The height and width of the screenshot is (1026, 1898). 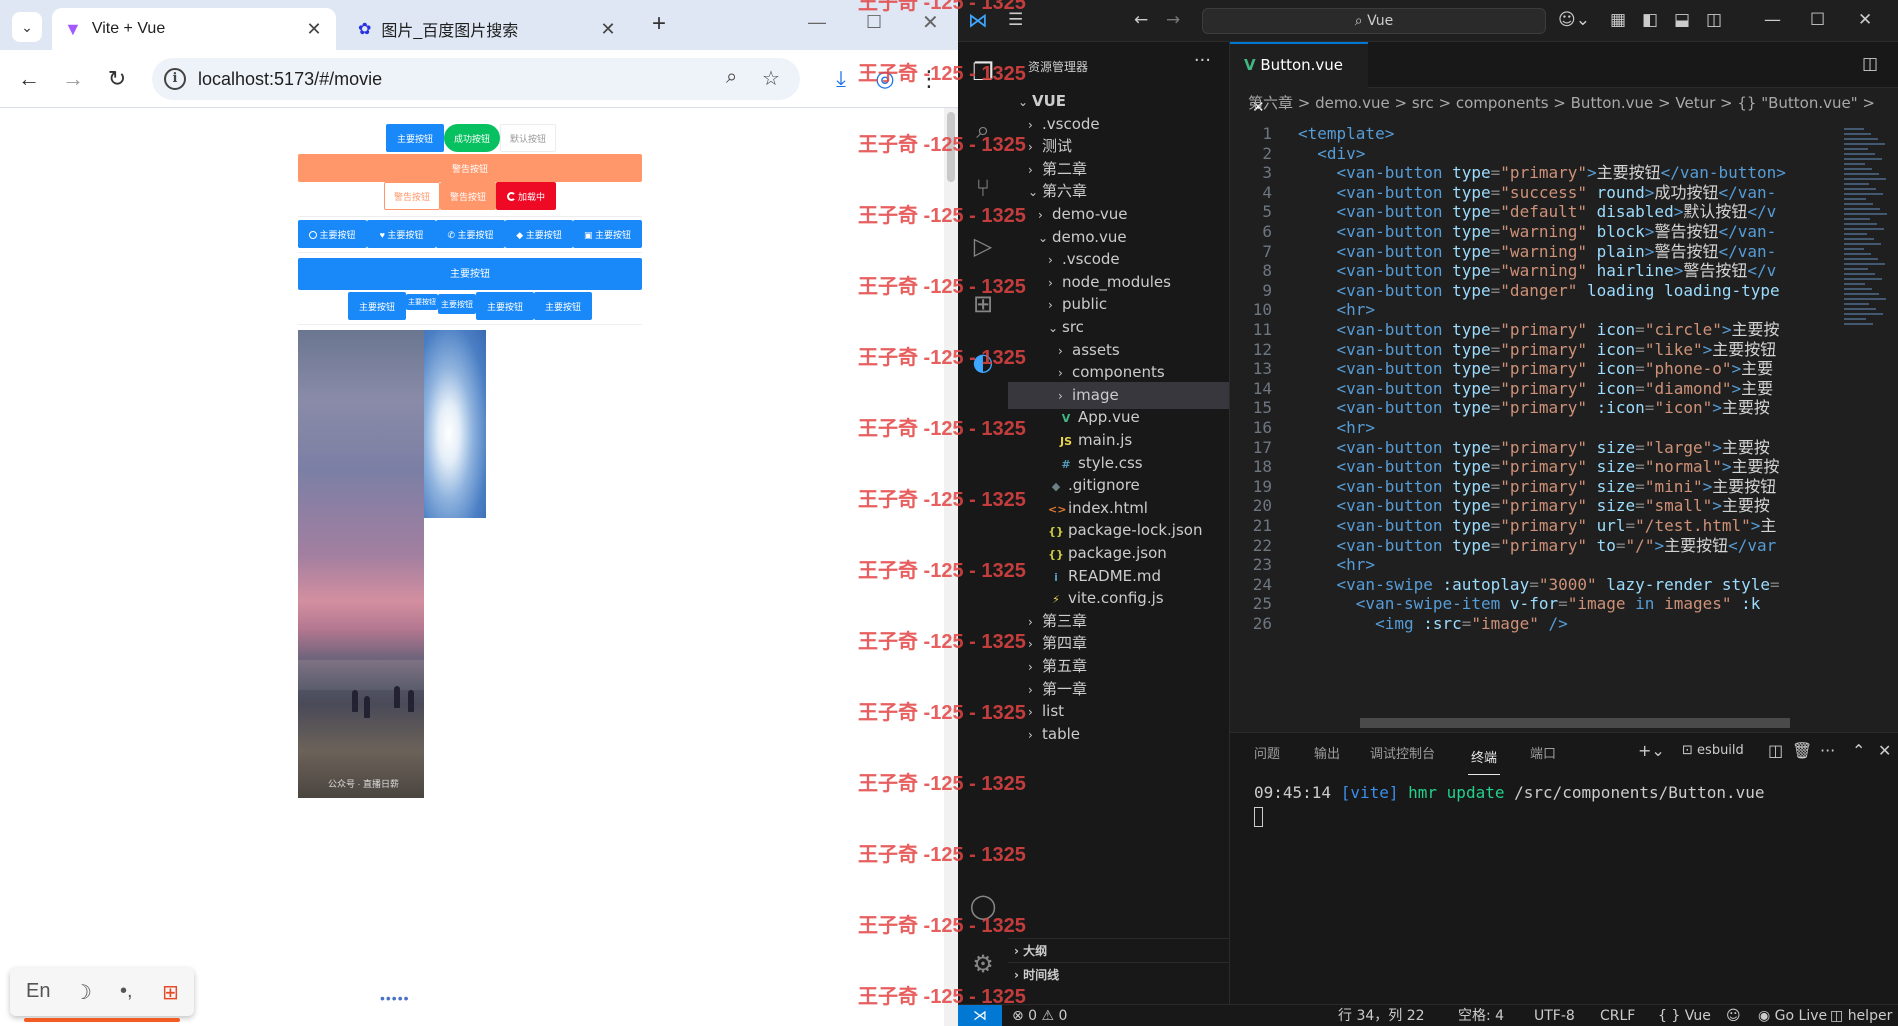 I want to click on warning-block-button: 警告按钮, so click(x=470, y=168).